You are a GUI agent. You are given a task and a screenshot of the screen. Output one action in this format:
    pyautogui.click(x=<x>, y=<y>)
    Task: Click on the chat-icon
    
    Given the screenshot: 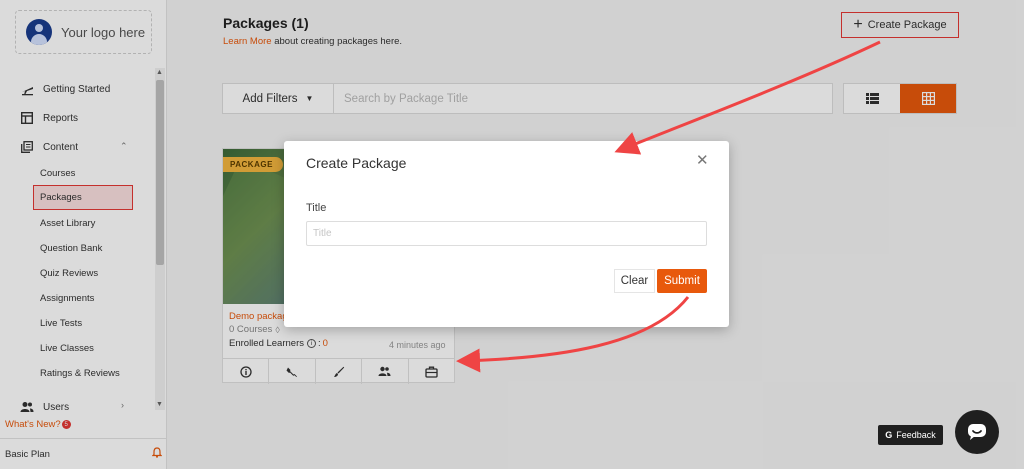 What is the action you would take?
    pyautogui.click(x=977, y=432)
    